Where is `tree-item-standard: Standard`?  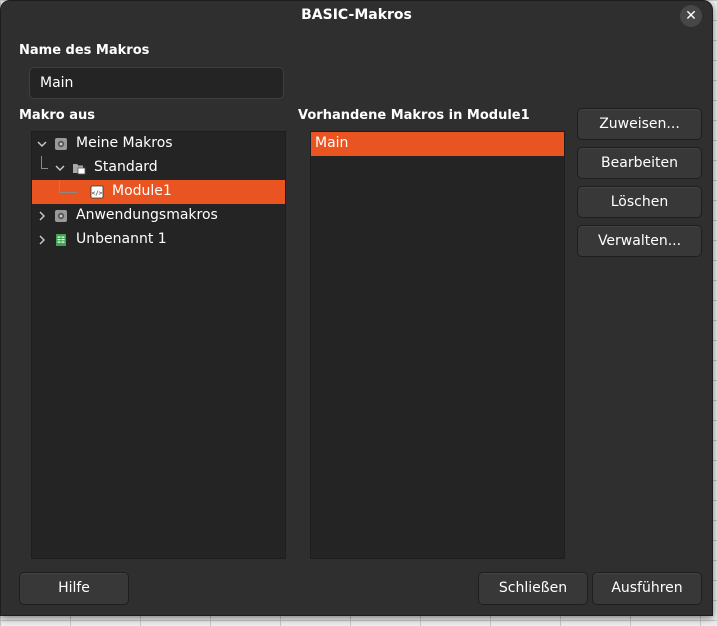 tree-item-standard: Standard is located at coordinates (158, 168).